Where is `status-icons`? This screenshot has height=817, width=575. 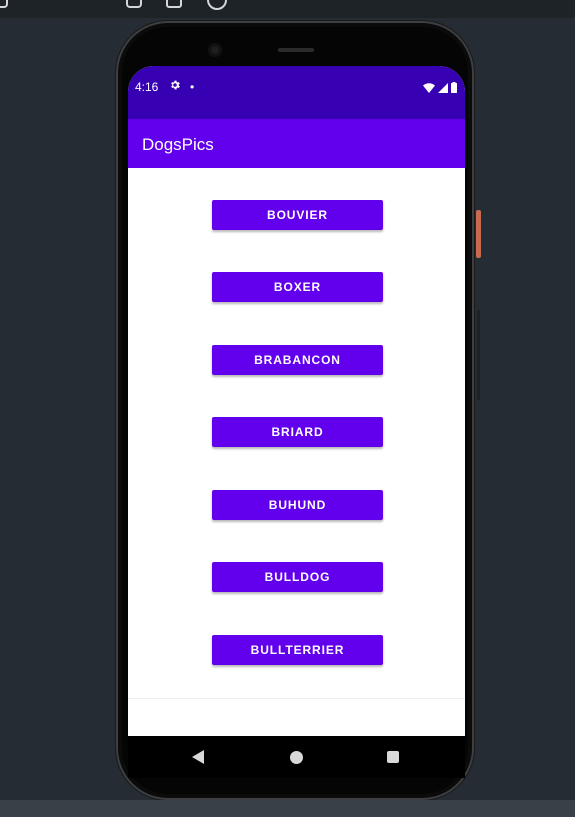
status-icons is located at coordinates (440, 87).